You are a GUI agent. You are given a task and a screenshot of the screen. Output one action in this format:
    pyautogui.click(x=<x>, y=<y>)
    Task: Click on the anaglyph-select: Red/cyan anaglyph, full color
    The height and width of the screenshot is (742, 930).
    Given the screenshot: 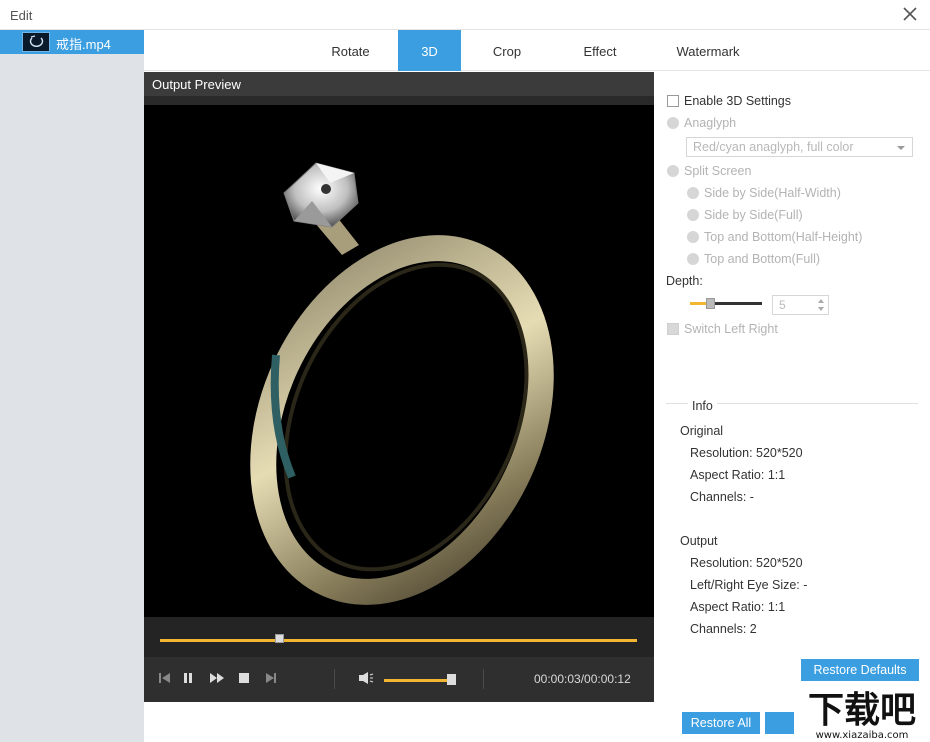 What is the action you would take?
    pyautogui.click(x=799, y=147)
    